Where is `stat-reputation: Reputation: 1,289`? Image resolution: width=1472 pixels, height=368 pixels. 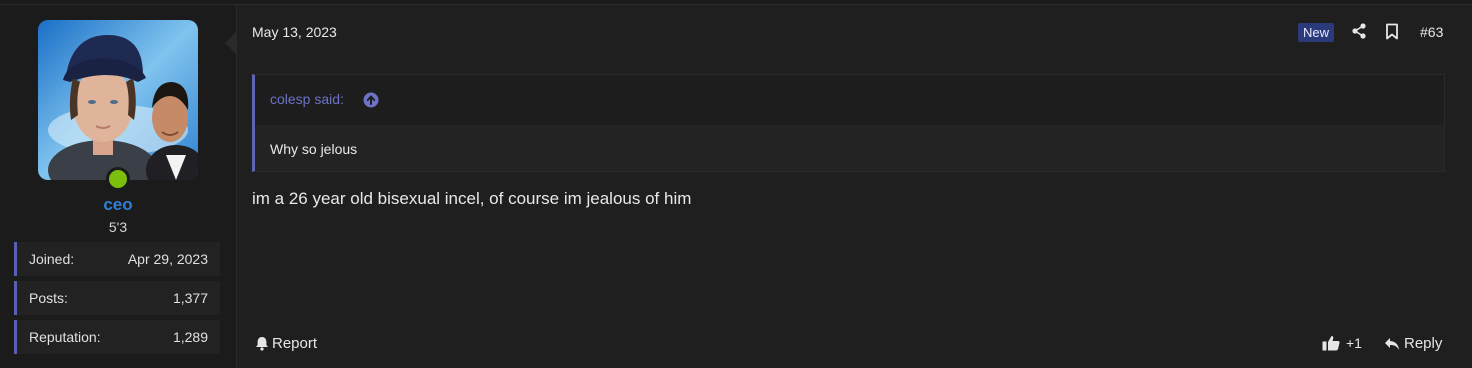
stat-reputation: Reputation: 1,289 is located at coordinates (117, 337).